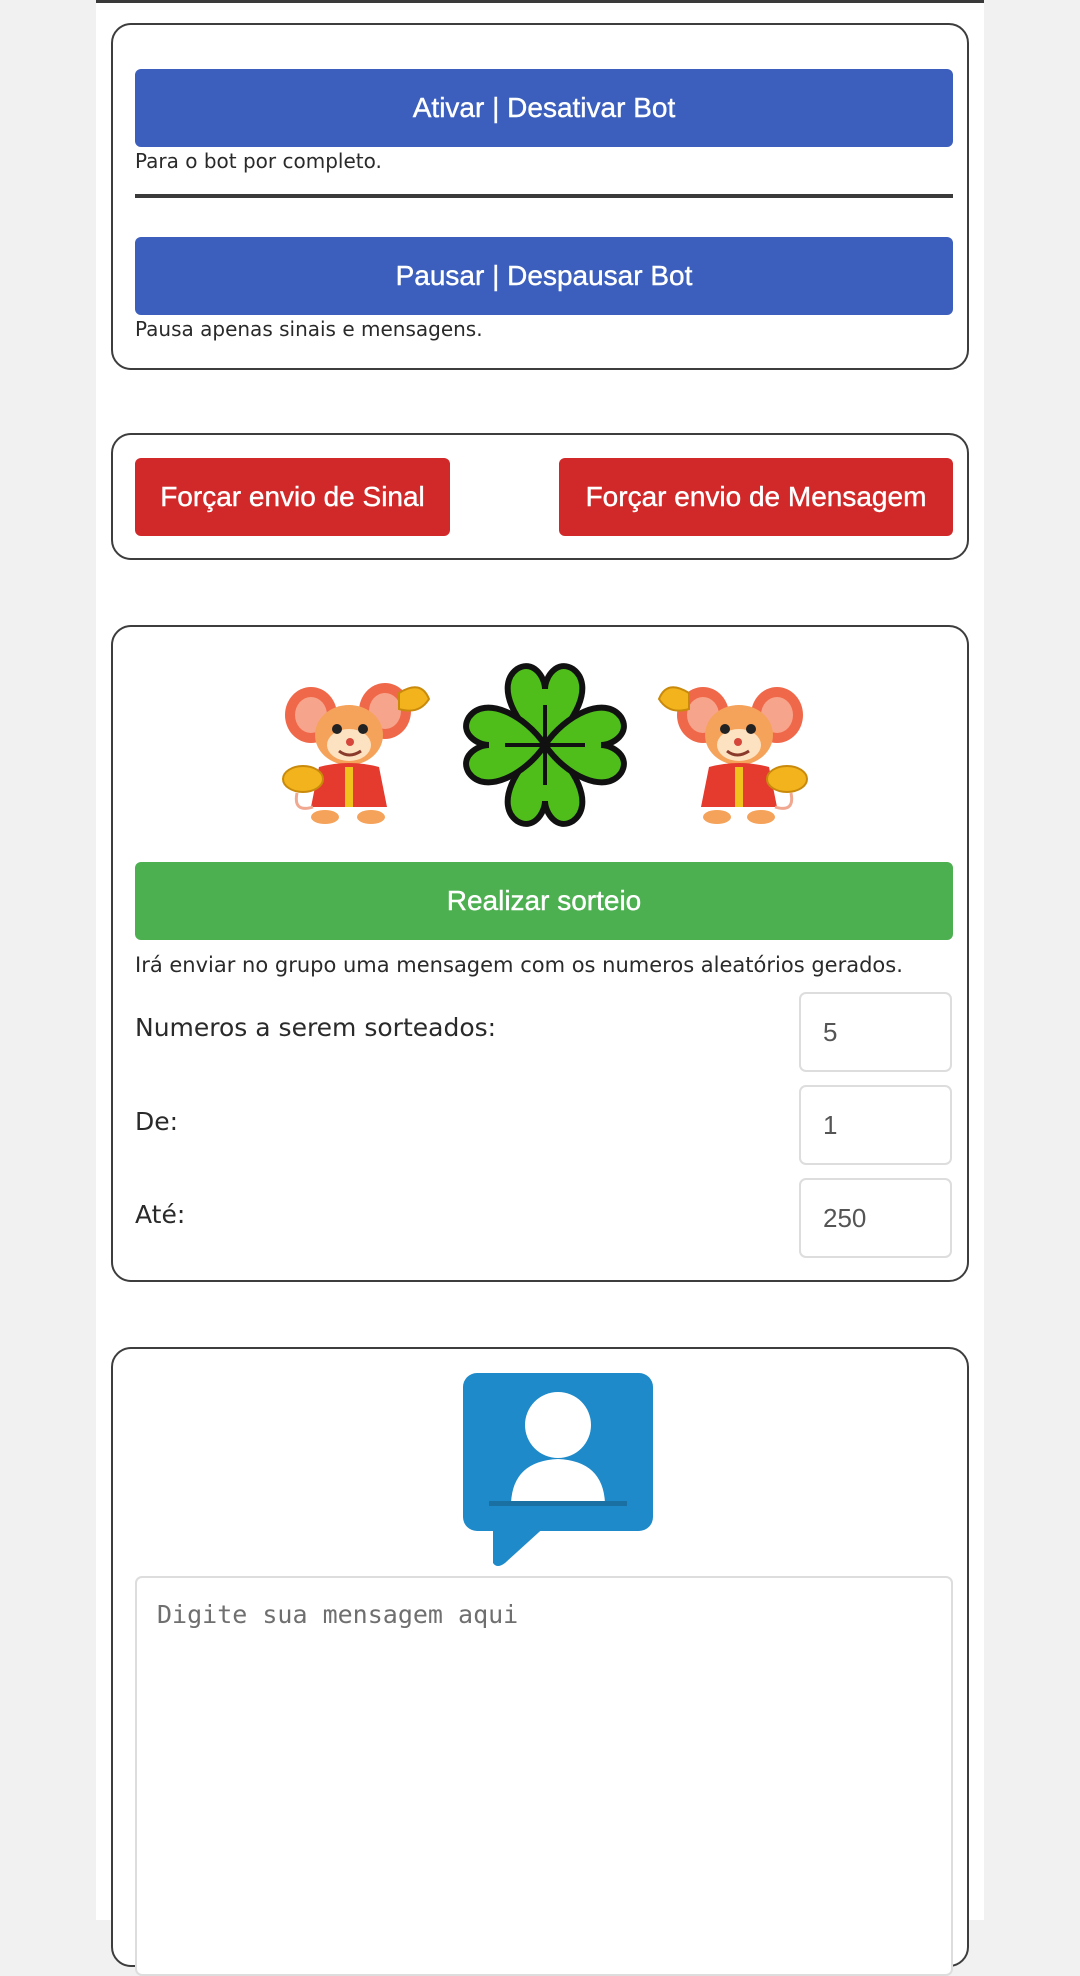 The image size is (1080, 1976). What do you see at coordinates (544, 901) in the screenshot?
I see `draw-button: Realizar sorteio` at bounding box center [544, 901].